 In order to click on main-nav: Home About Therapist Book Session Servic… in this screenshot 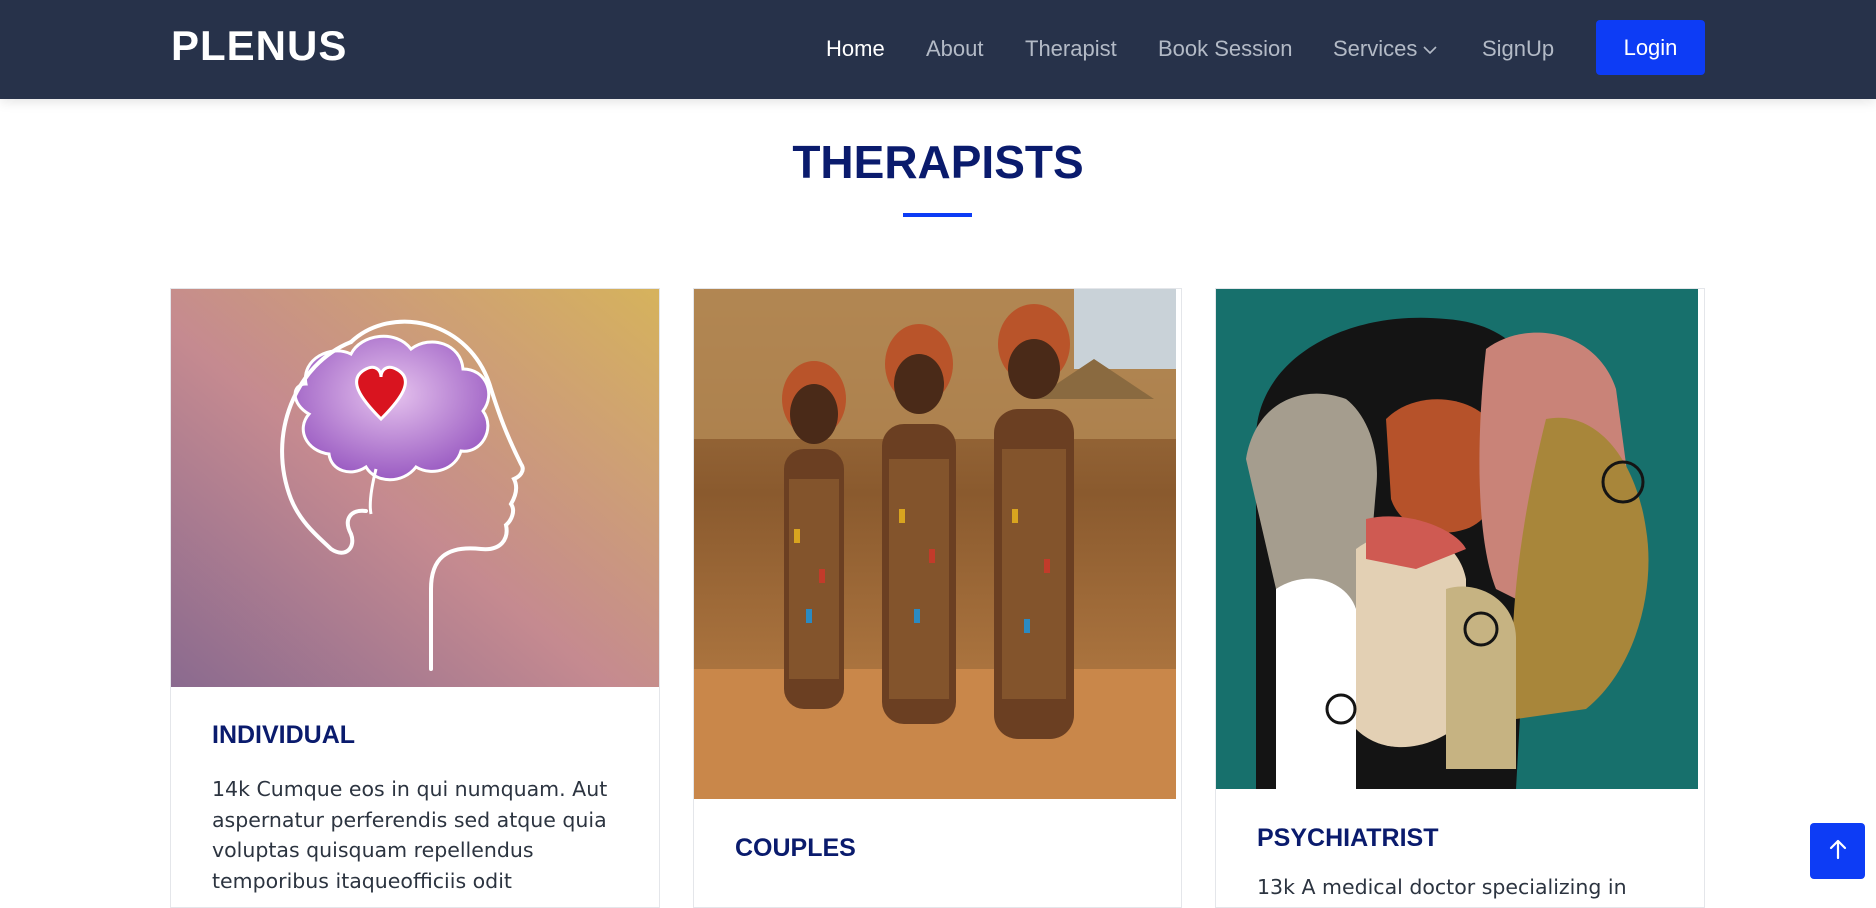, I will do `click(938, 49)`.